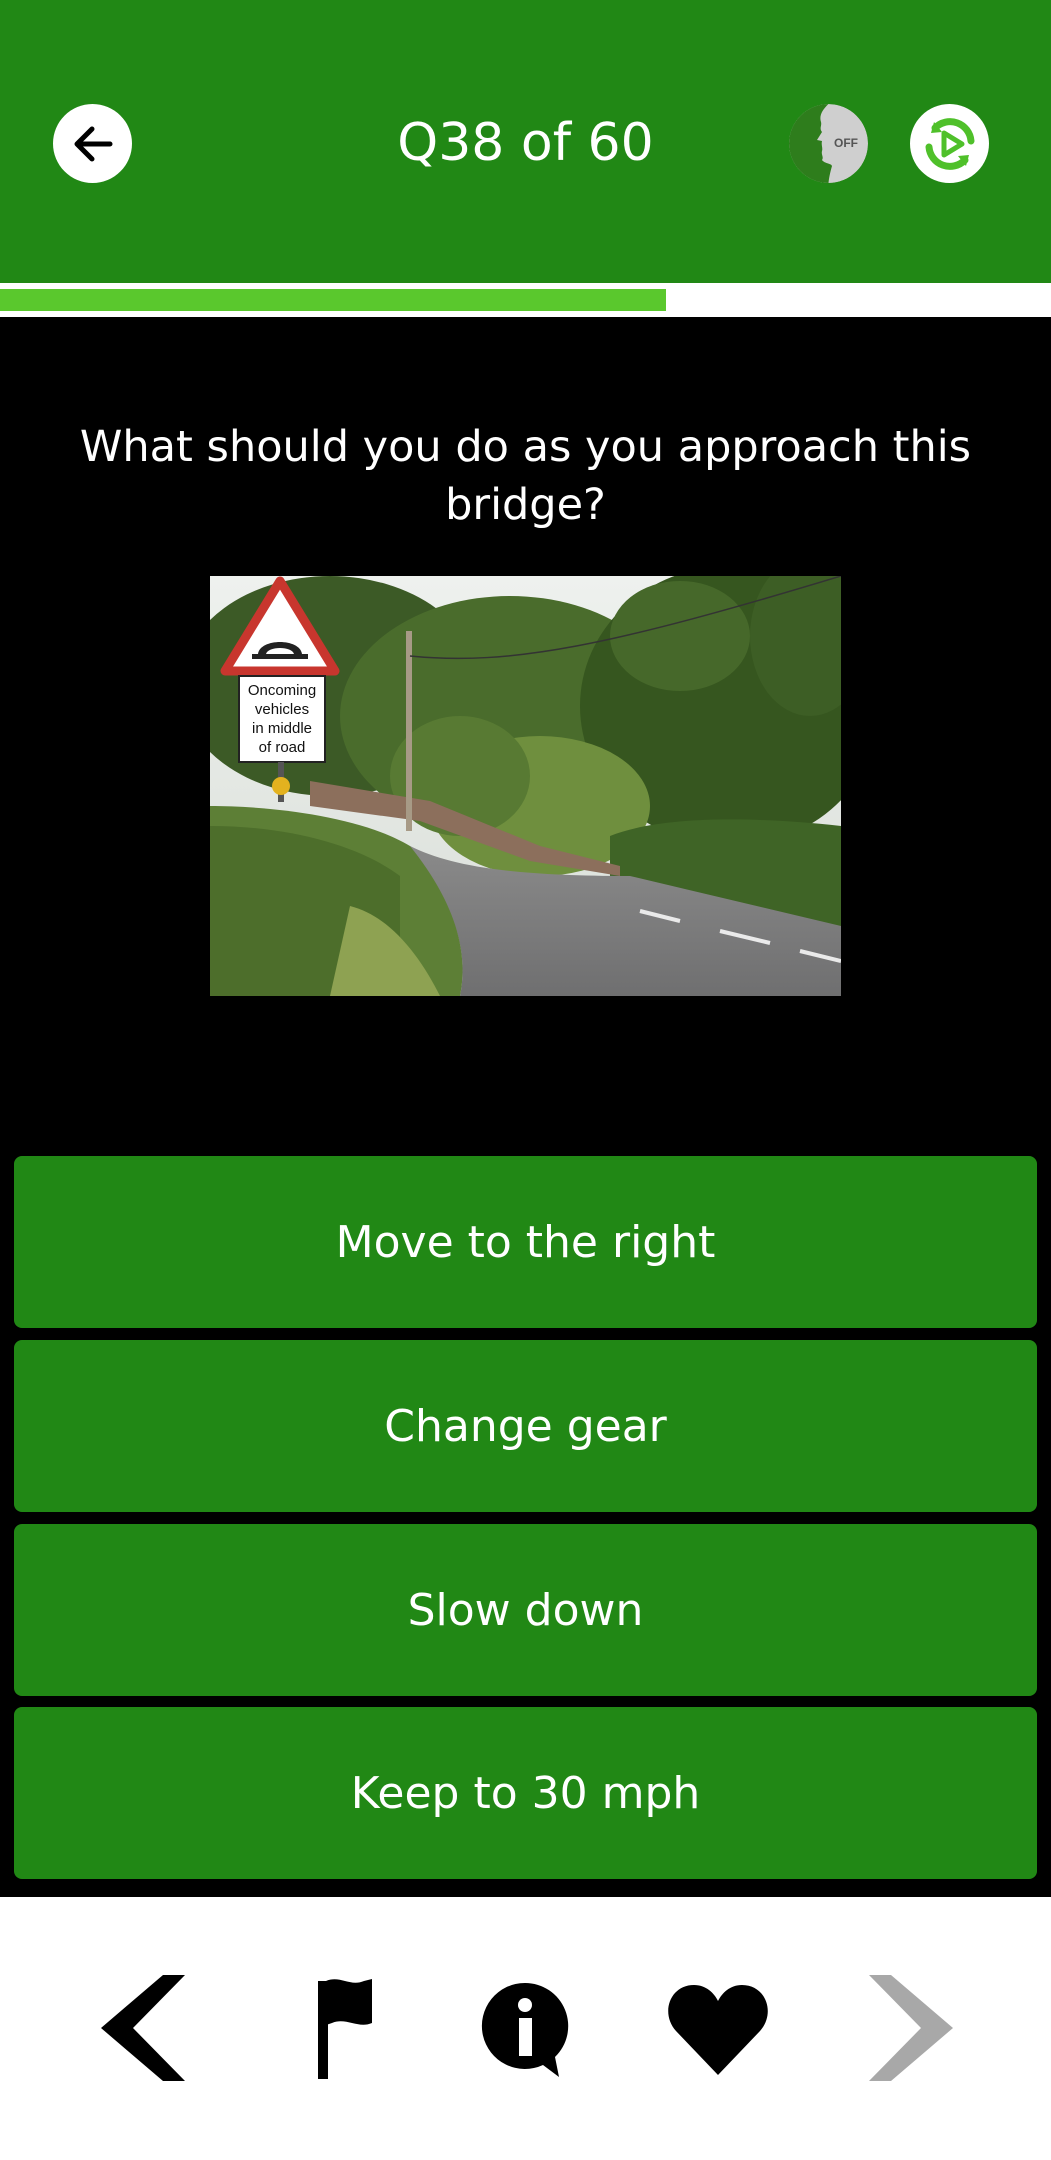  I want to click on voice-toggle-button: OFF, so click(828, 143).